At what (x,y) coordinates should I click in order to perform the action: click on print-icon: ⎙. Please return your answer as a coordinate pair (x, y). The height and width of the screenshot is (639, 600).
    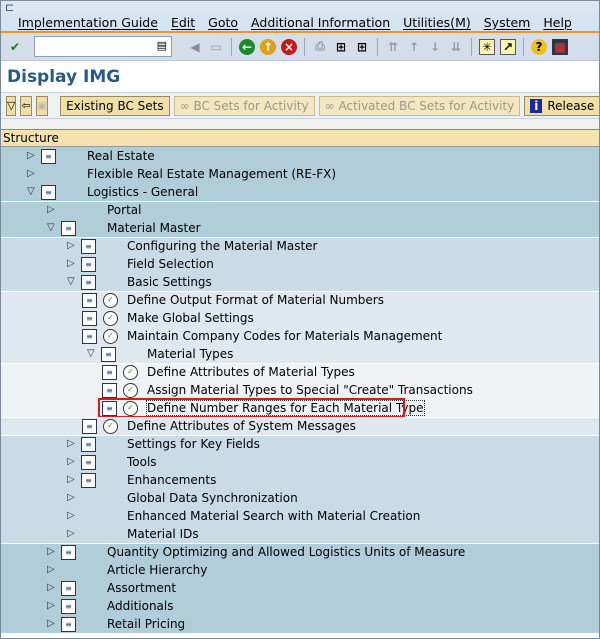
    Looking at the image, I should click on (320, 47).